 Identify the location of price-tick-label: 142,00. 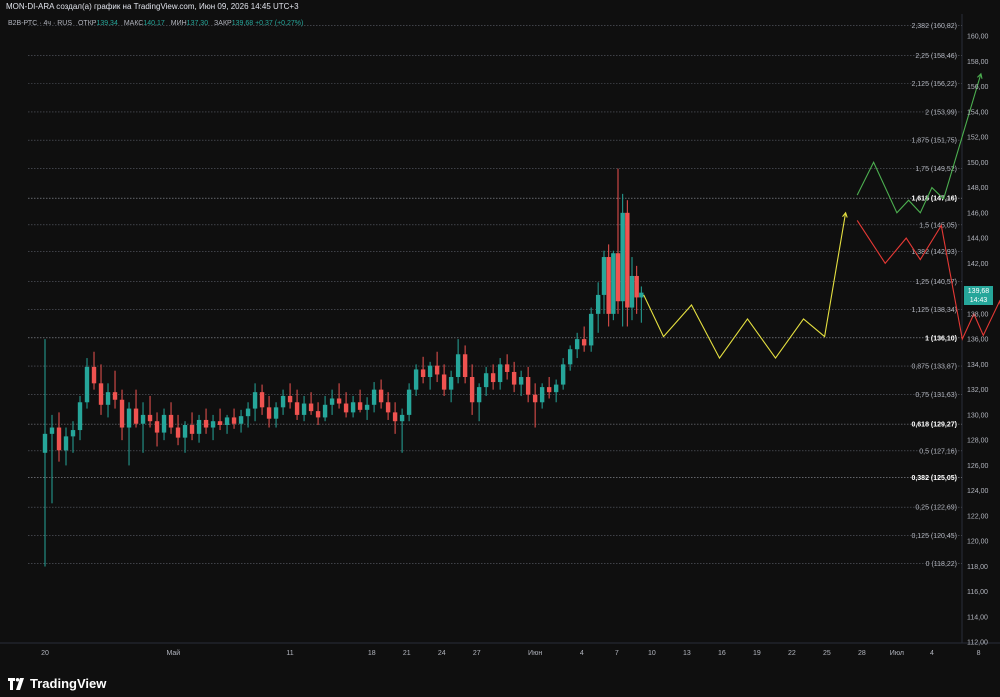
(978, 264).